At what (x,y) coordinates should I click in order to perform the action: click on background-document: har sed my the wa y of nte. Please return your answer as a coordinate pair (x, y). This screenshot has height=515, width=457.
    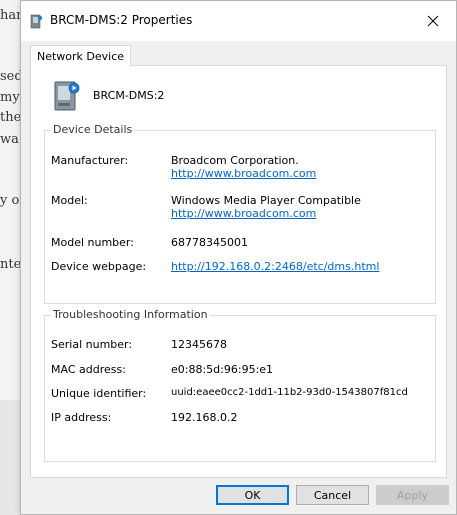
    Looking at the image, I should click on (10, 257).